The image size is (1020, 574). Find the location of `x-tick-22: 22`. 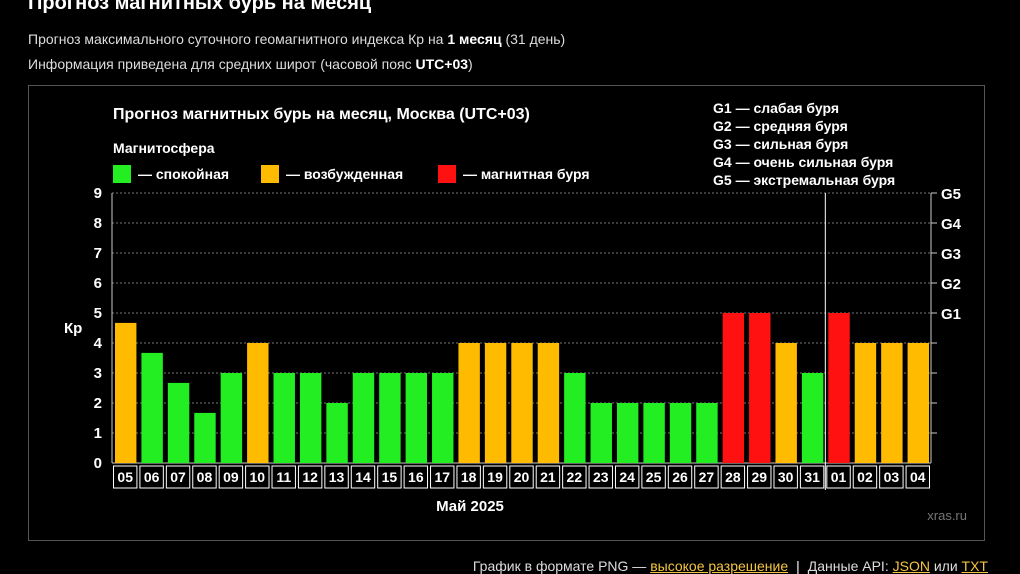

x-tick-22: 22 is located at coordinates (575, 477).